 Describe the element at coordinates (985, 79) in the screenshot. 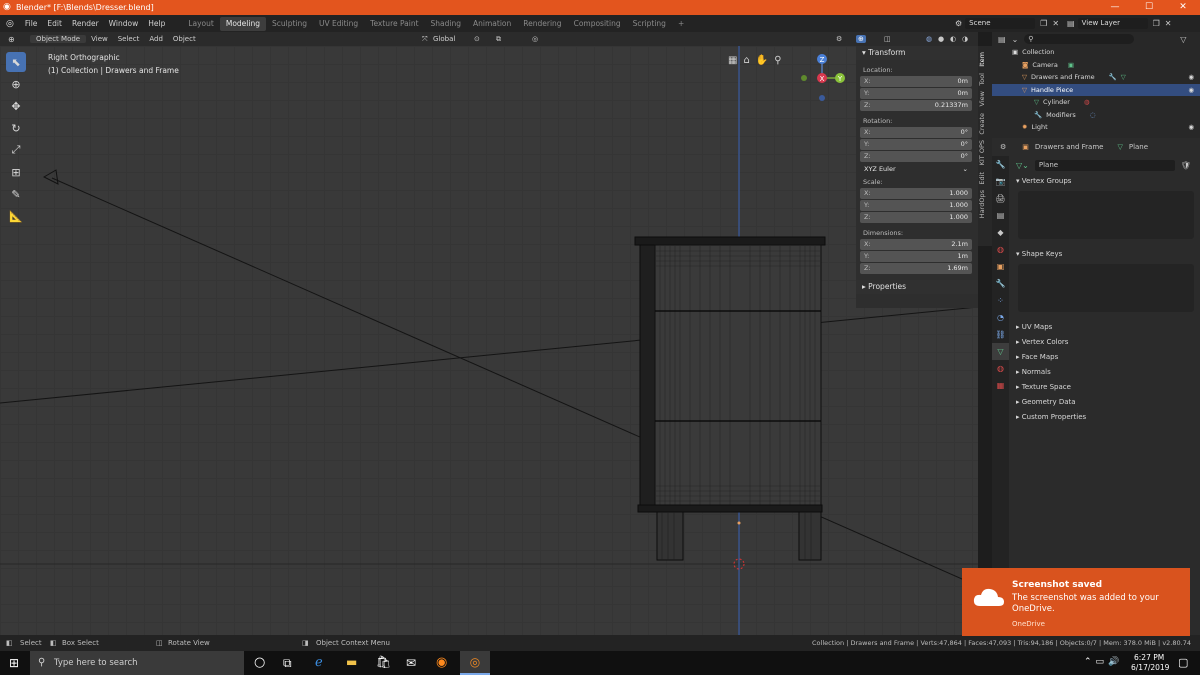

I see `tab-tool: Tool` at that location.